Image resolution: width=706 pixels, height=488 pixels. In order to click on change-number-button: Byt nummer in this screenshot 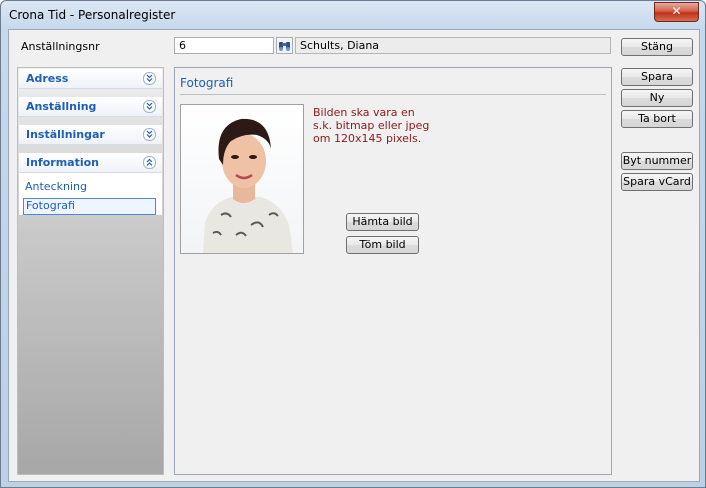, I will do `click(657, 161)`.